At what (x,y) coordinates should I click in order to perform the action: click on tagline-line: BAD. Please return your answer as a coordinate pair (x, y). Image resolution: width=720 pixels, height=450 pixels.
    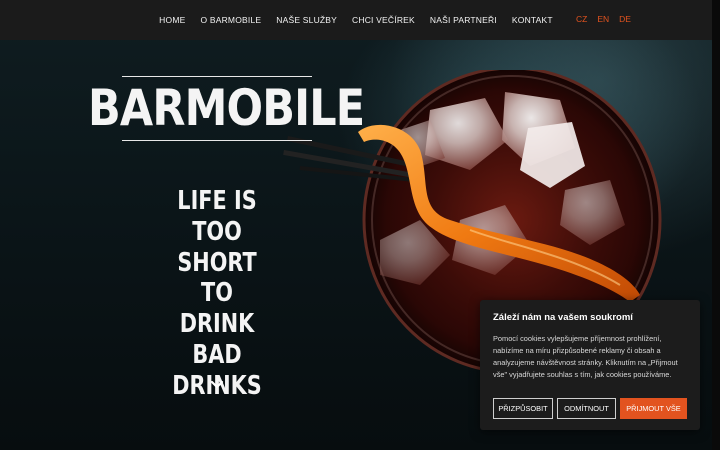
    Looking at the image, I should click on (217, 354).